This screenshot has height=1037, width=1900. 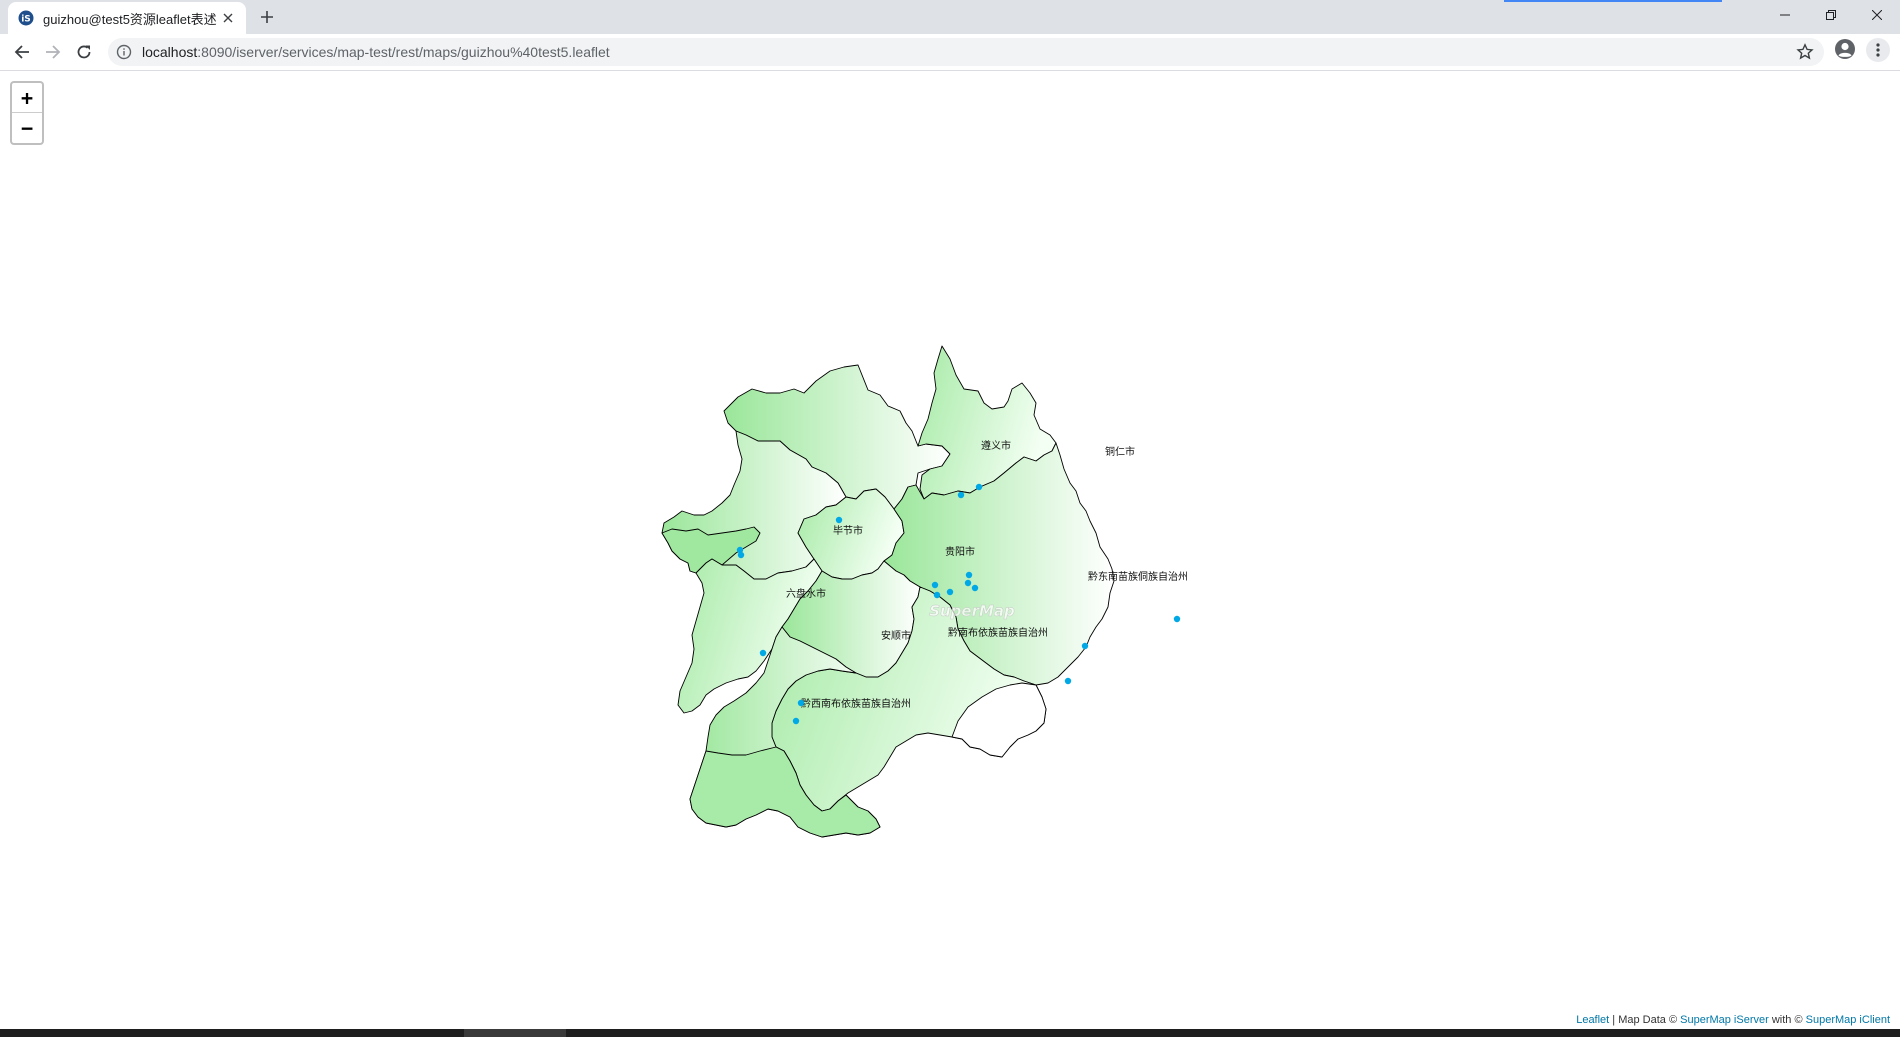 I want to click on tab-title: guizhou@test5资源leaflet表述, so click(x=130, y=19).